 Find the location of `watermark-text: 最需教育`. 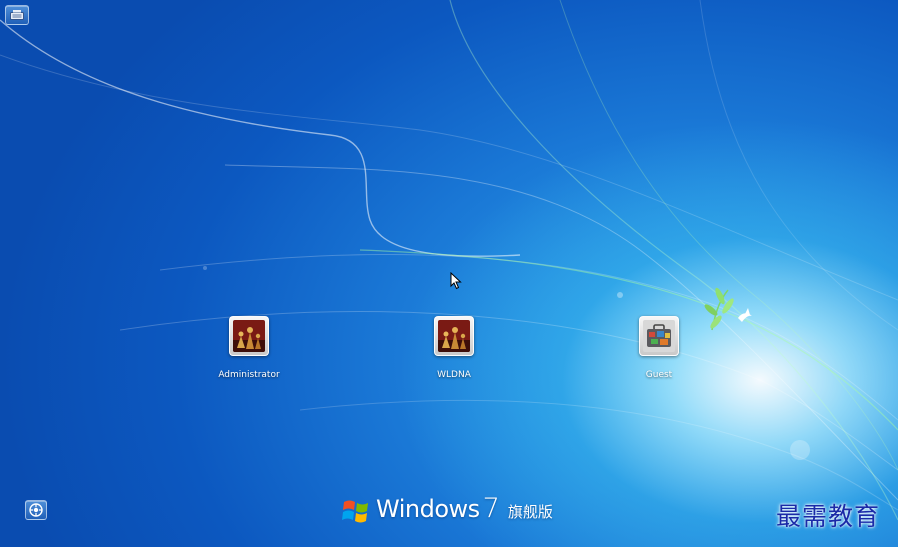

watermark-text: 最需教育 is located at coordinates (828, 516).